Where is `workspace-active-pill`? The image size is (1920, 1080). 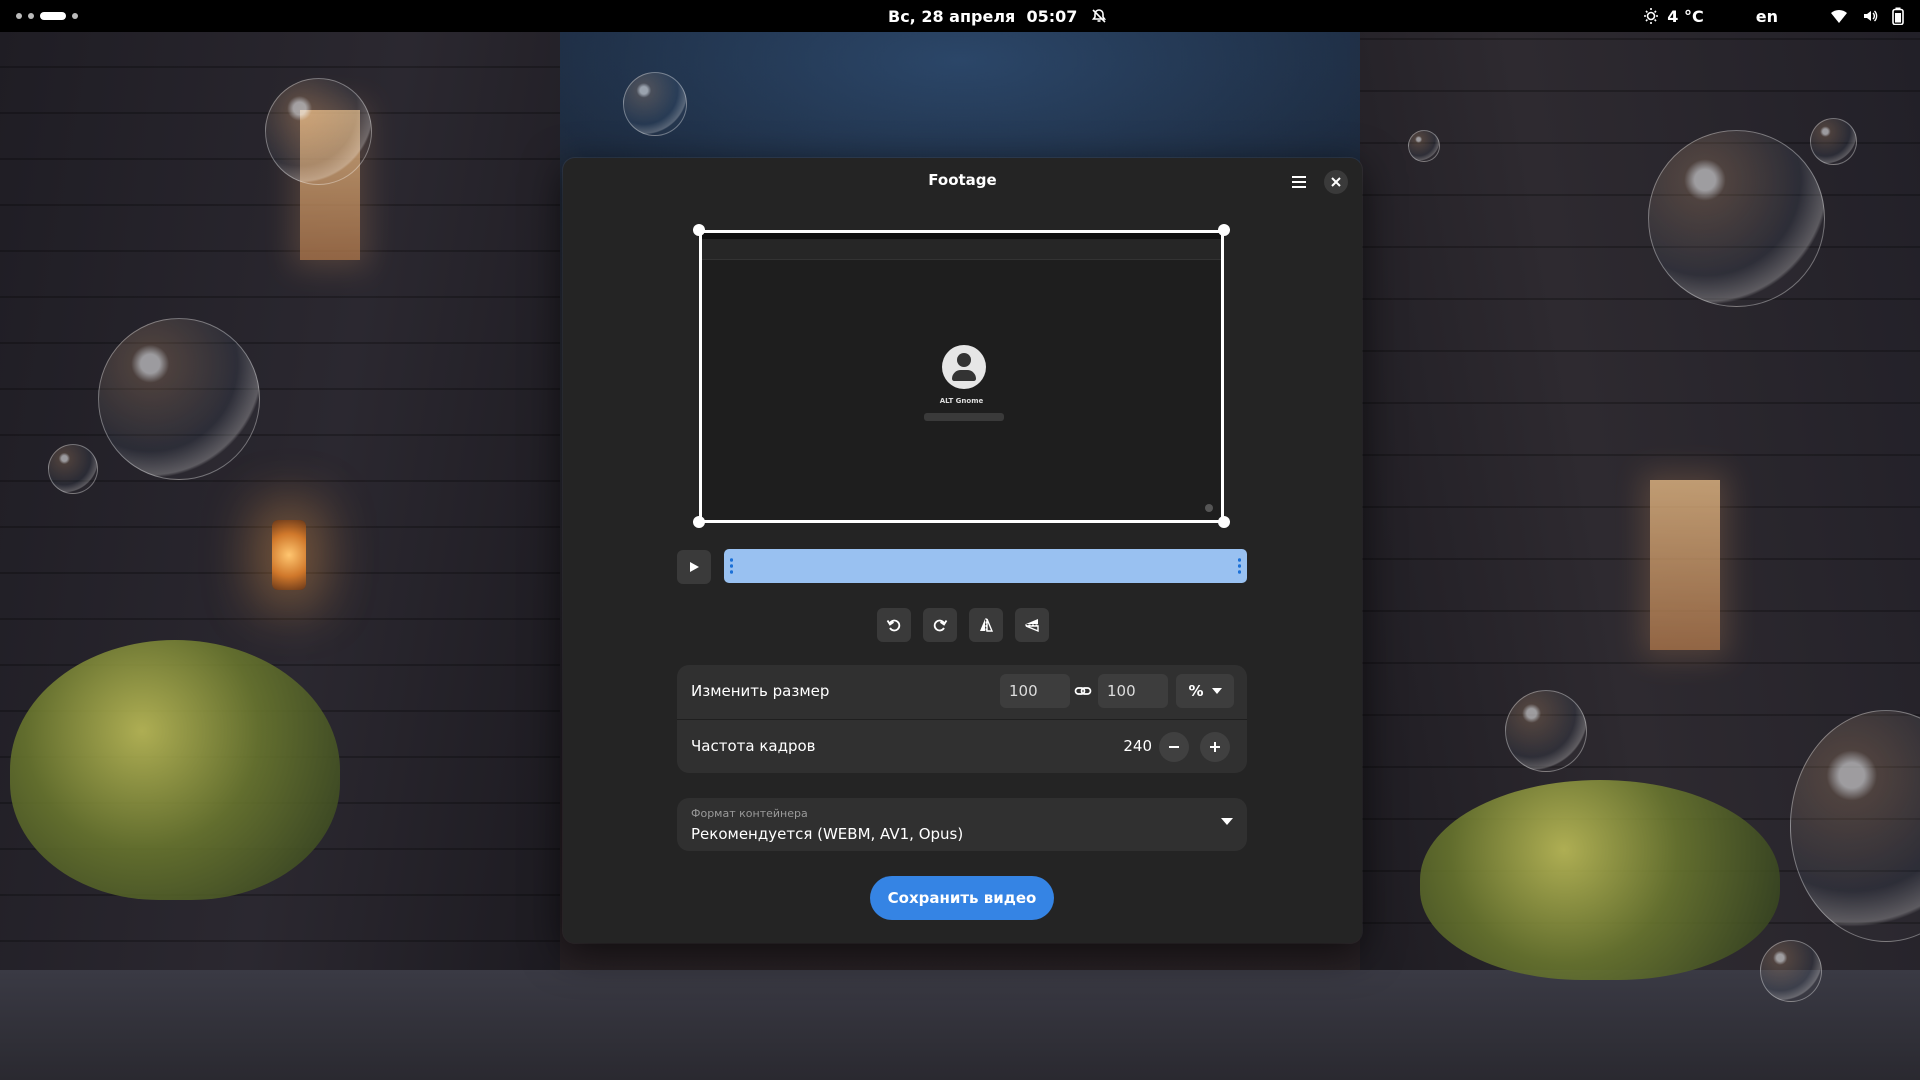
workspace-active-pill is located at coordinates (53, 16).